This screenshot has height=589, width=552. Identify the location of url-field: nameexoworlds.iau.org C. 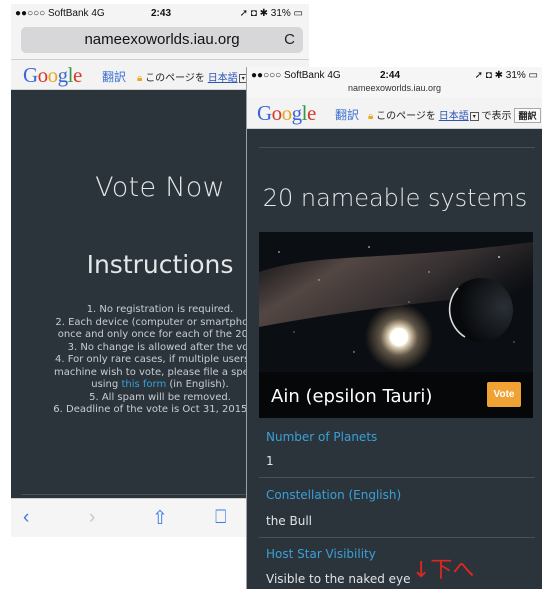
(162, 40).